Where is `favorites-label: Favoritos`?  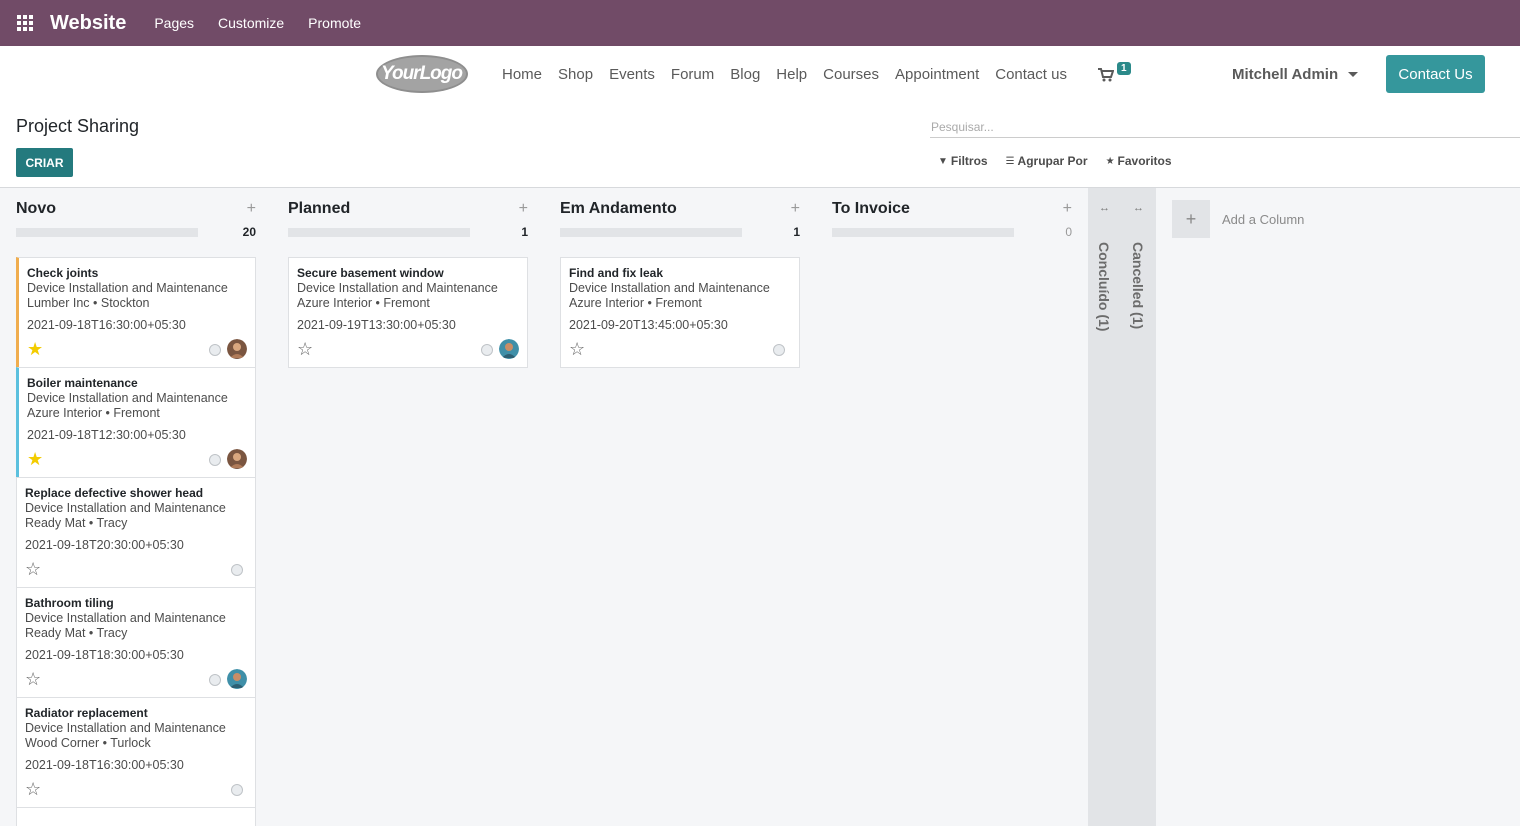
favorites-label: Favoritos is located at coordinates (1144, 161).